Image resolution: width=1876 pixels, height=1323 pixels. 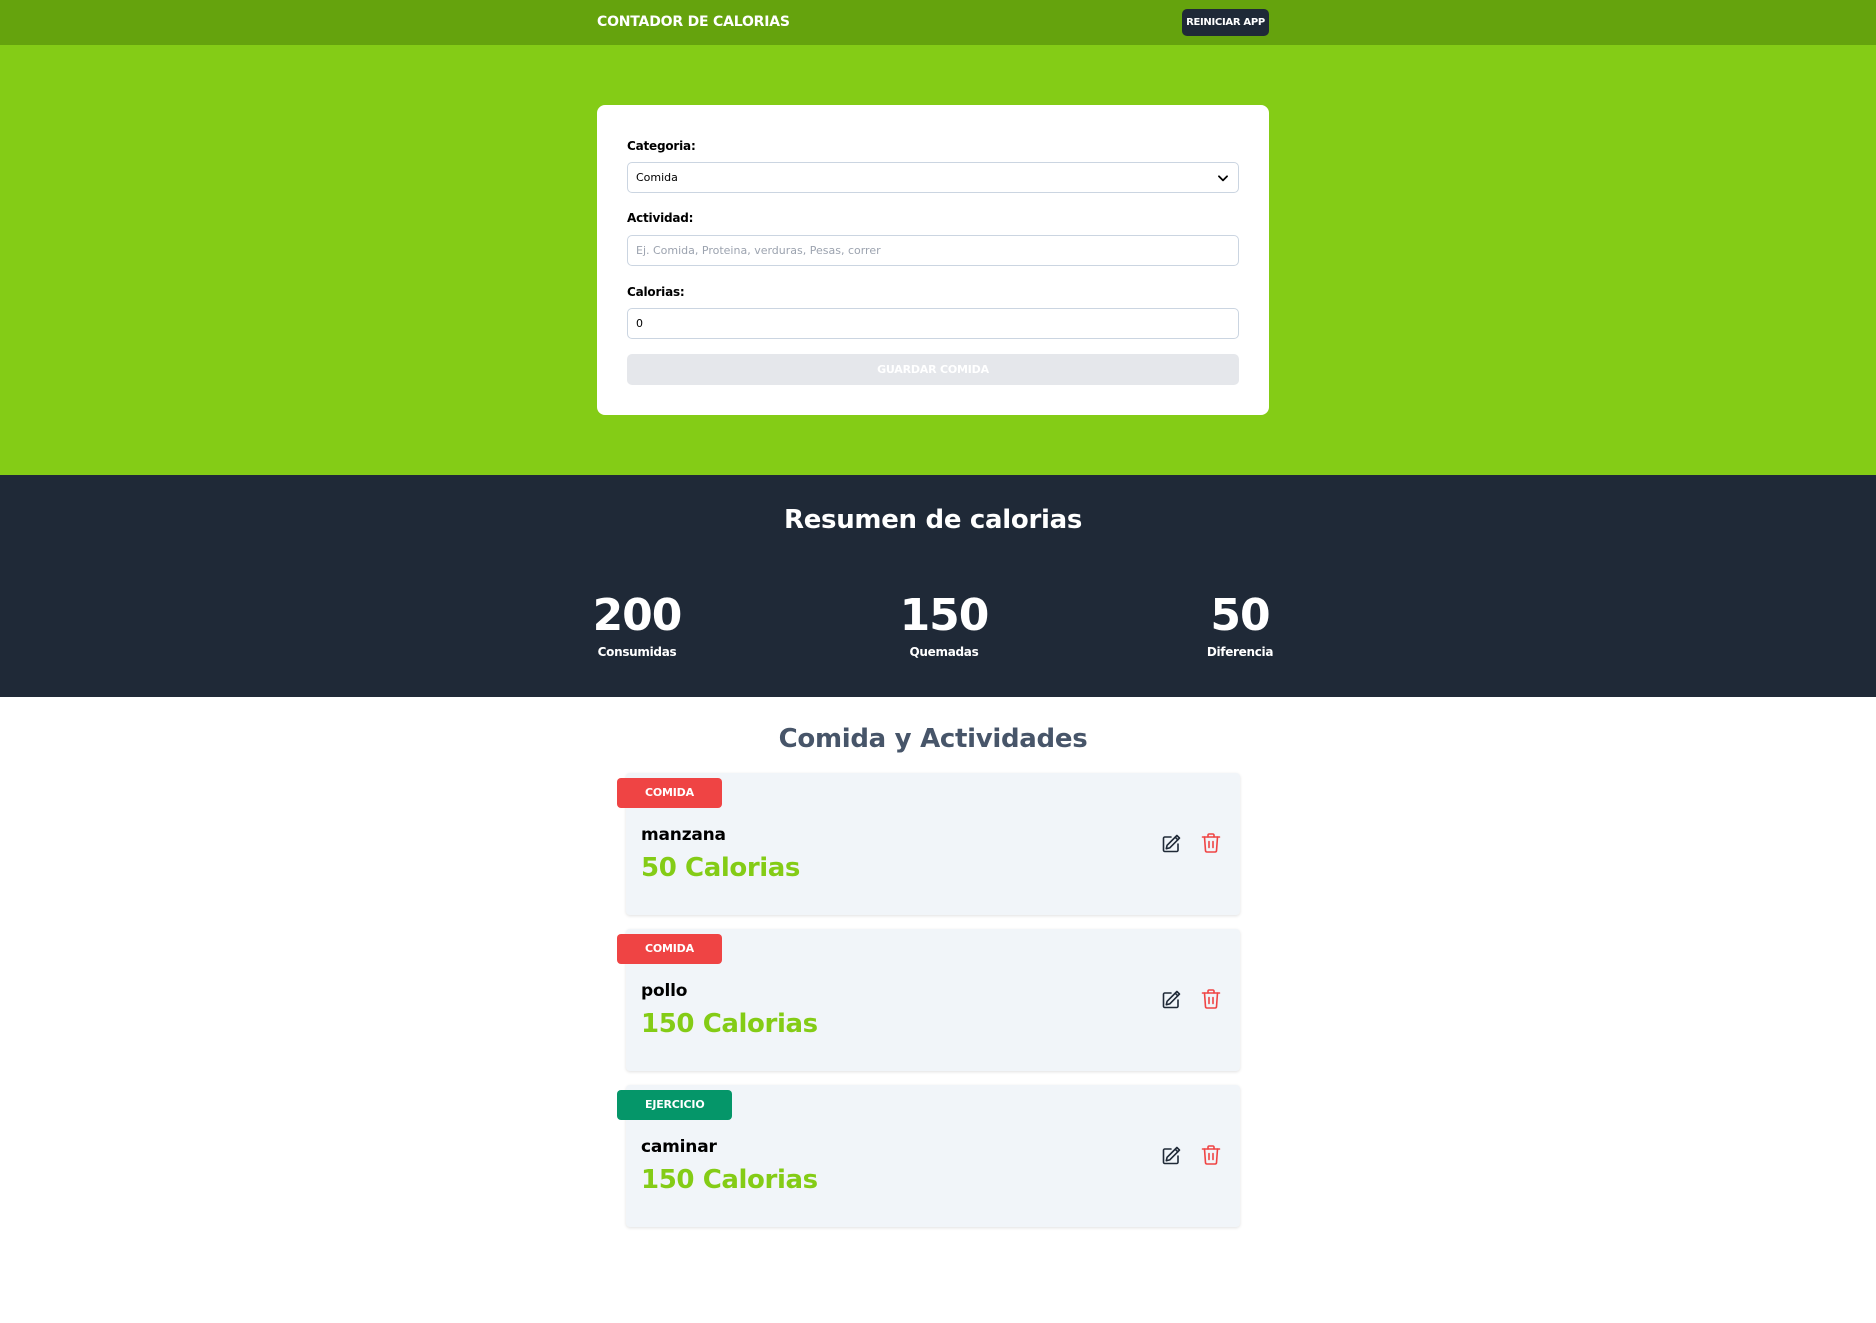 What do you see at coordinates (720, 868) in the screenshot?
I see `item-calories: 50 Calorias` at bounding box center [720, 868].